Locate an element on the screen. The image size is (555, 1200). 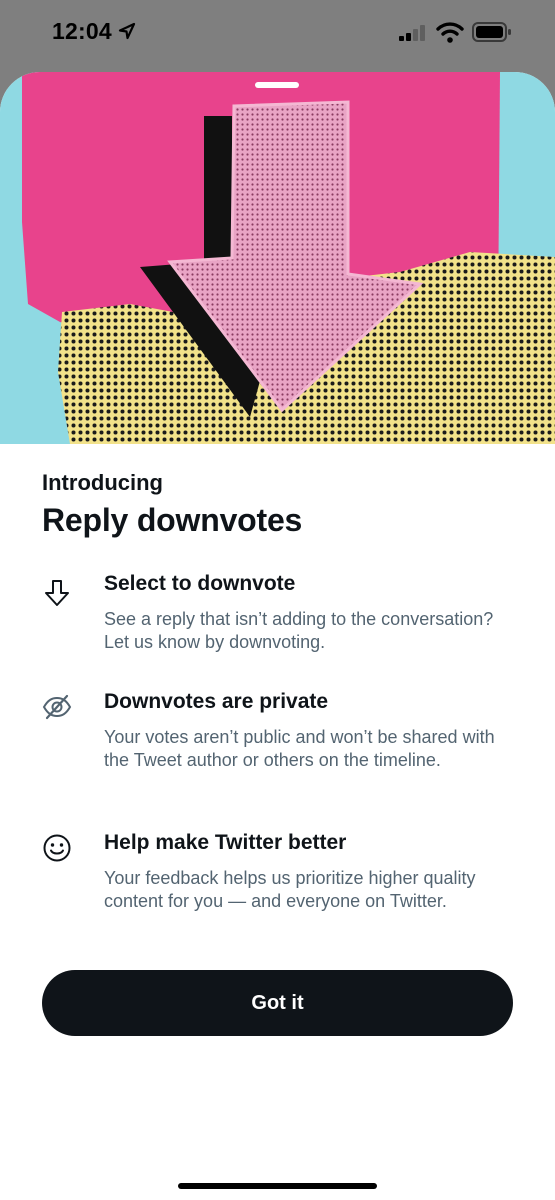
feature-title: Downvotes are private is located at coordinates (216, 701).